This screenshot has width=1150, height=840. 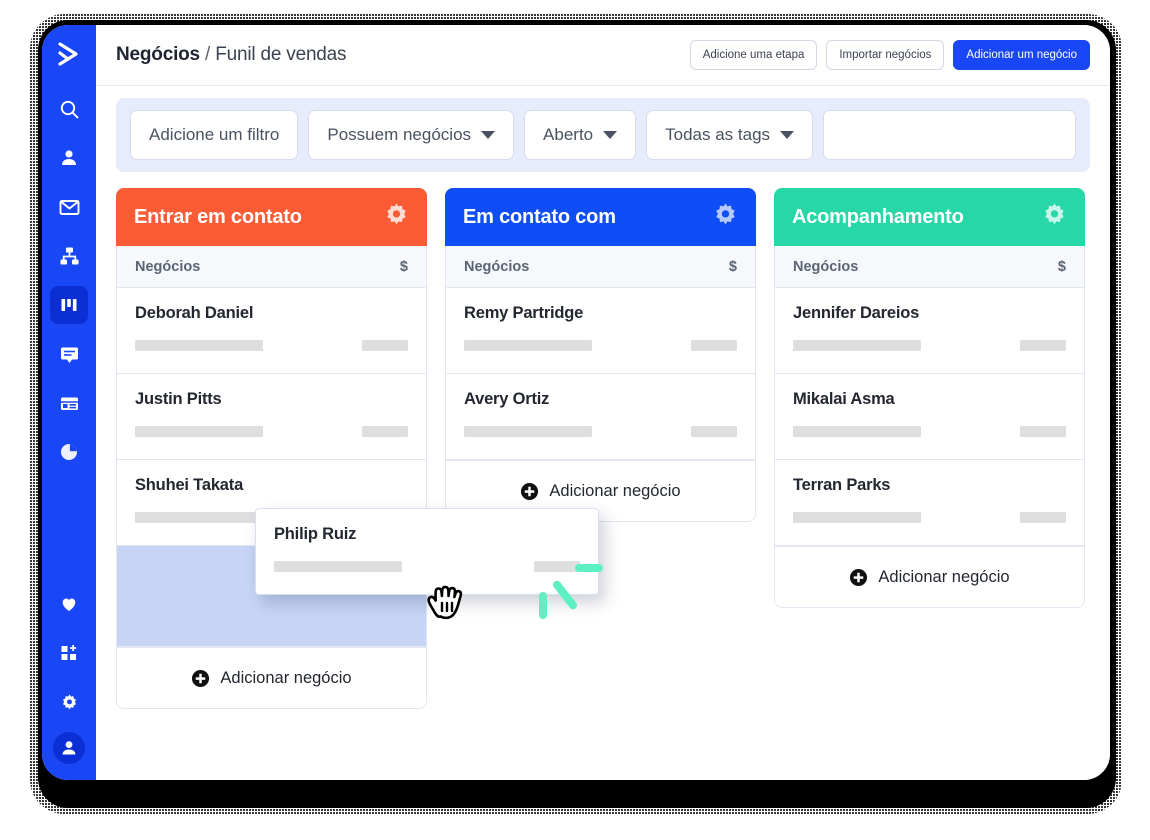 I want to click on mail-icon, so click(x=69, y=207).